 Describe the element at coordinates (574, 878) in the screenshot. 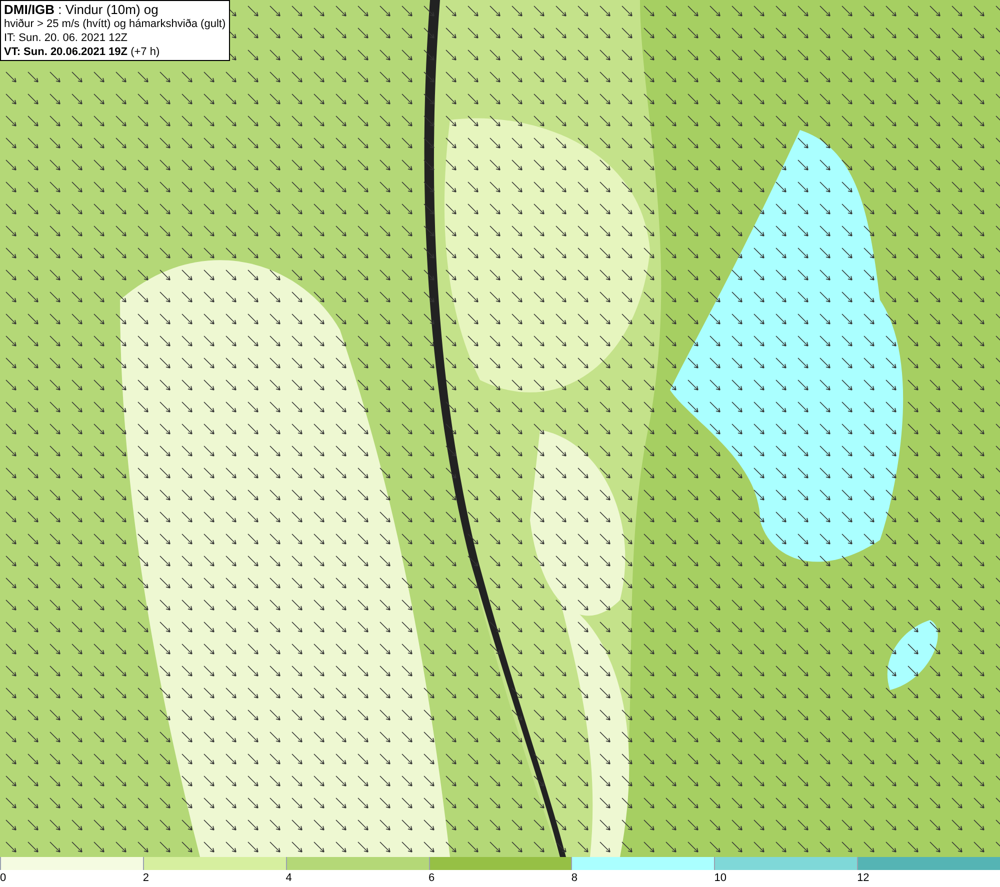

I see `scale-label: 8` at that location.